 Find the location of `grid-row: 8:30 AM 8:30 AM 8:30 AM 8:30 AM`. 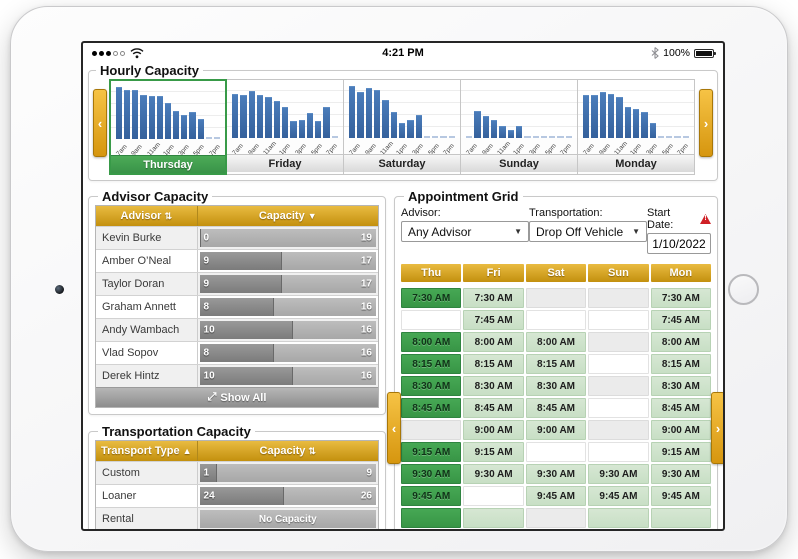

grid-row: 8:30 AM 8:30 AM 8:30 AM 8:30 AM is located at coordinates (556, 386).